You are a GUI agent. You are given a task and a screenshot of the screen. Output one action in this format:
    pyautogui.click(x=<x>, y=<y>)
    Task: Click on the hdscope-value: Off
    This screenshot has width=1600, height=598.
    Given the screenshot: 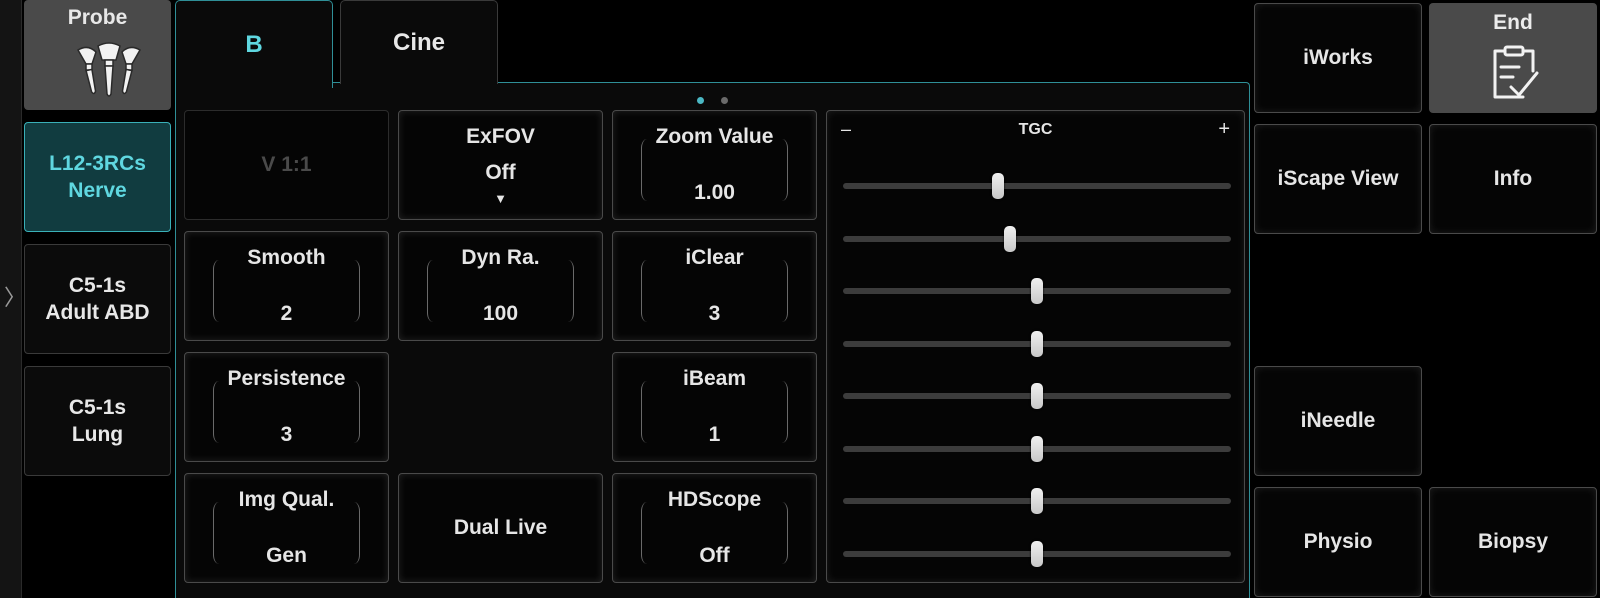 What is the action you would take?
    pyautogui.click(x=714, y=555)
    